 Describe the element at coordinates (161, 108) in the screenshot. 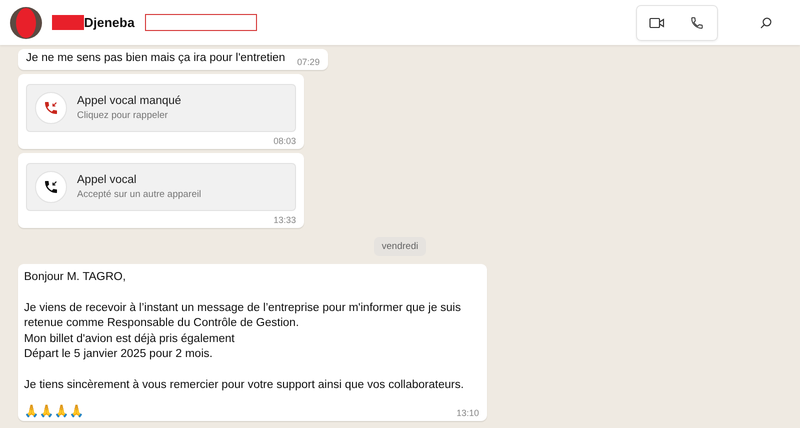

I see `missed-call-card: Appel vocal manqué Cliquez pour rappeler` at that location.